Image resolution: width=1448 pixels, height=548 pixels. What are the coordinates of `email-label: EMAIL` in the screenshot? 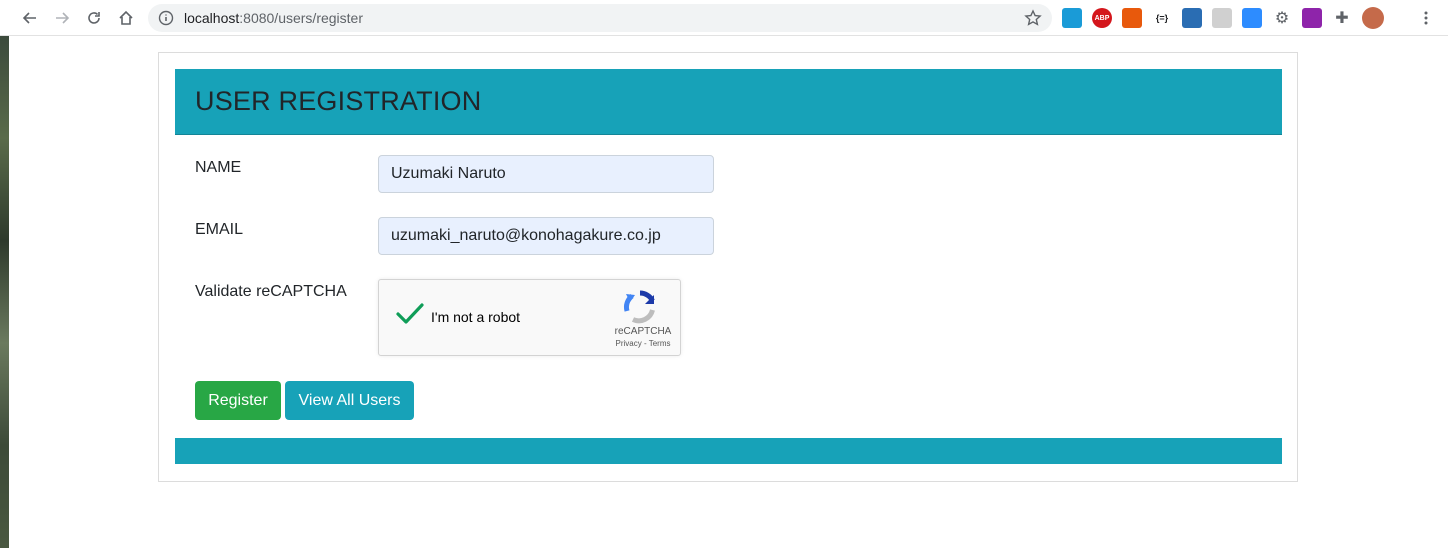 It's located at (219, 229).